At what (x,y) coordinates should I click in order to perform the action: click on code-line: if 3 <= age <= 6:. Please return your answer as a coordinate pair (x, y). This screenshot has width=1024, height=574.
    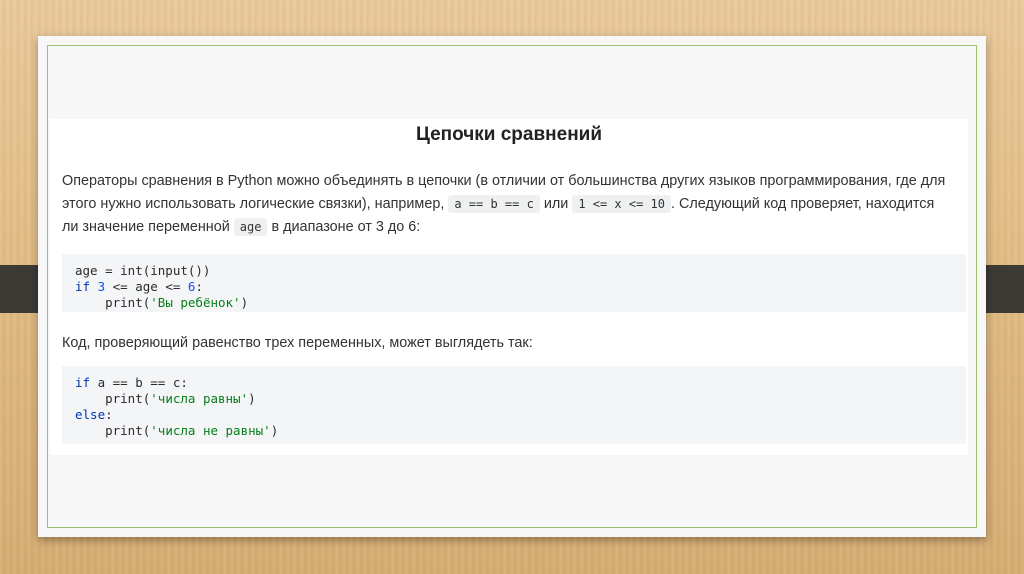
    Looking at the image, I should click on (514, 287).